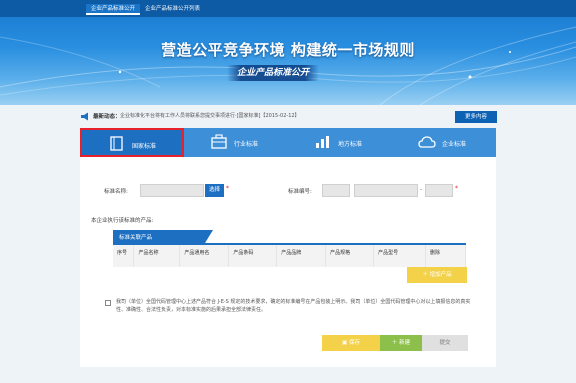 This screenshot has height=383, width=576. I want to click on col-model: 产品型号, so click(399, 252).